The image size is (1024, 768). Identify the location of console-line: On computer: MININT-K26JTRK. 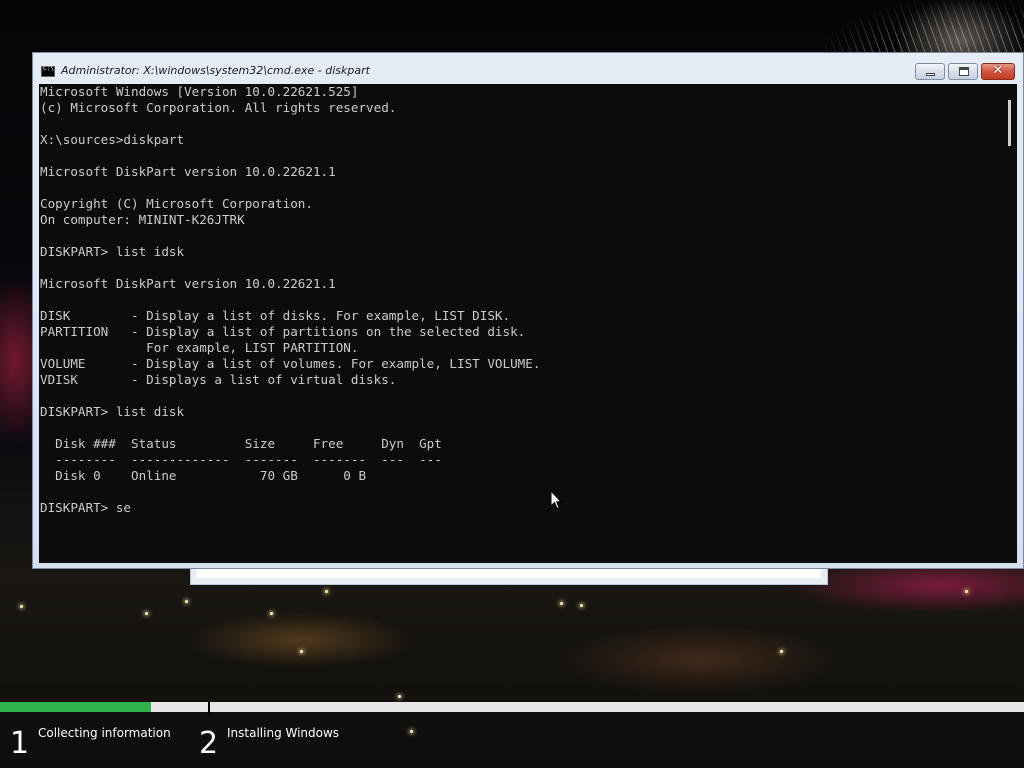
(142, 219).